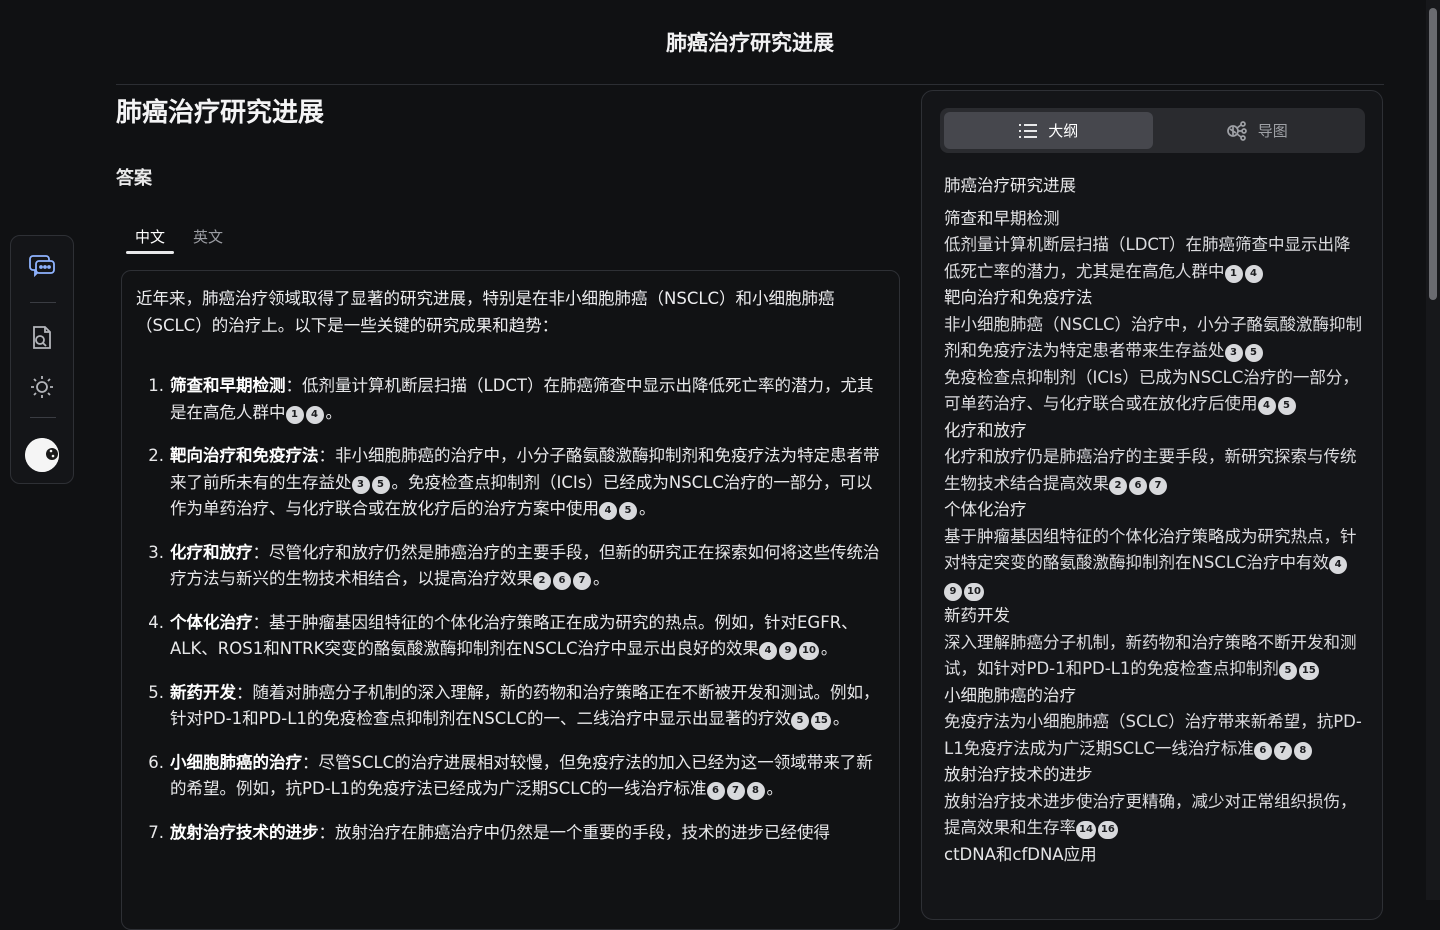 The width and height of the screenshot is (1440, 930). What do you see at coordinates (43, 302) in the screenshot?
I see `rail-divider` at bounding box center [43, 302].